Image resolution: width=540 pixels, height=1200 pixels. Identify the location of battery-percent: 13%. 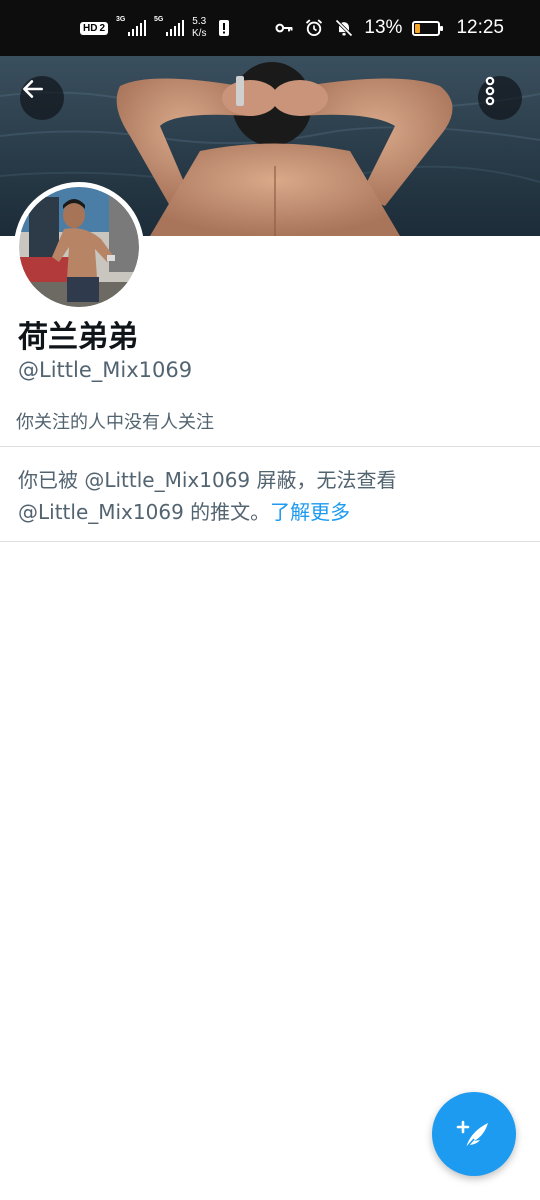
(383, 27).